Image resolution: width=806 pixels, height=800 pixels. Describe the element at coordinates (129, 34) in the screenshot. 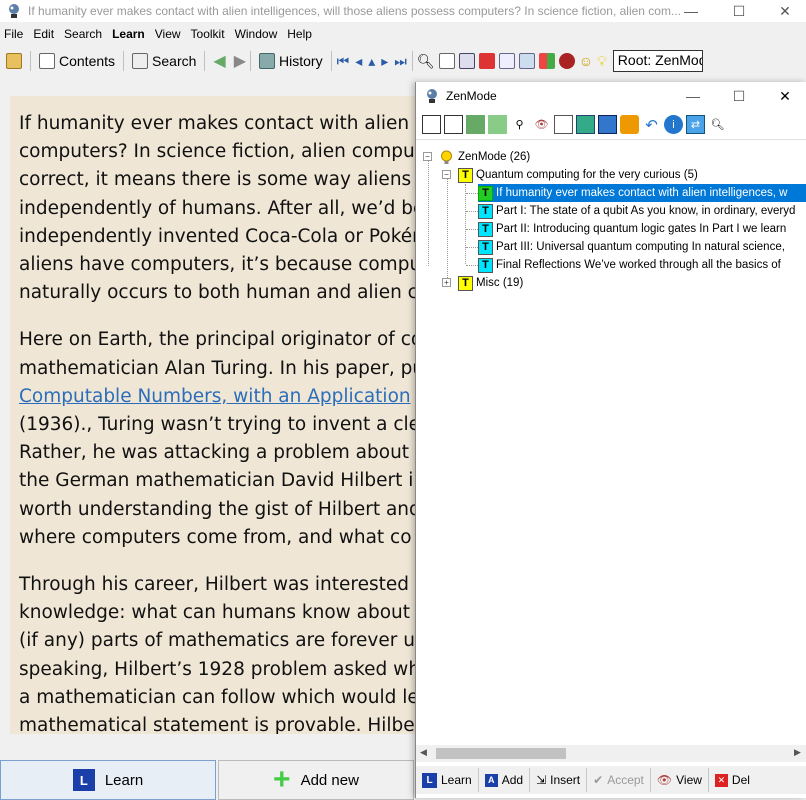

I see `menu-learn: Learn` at that location.